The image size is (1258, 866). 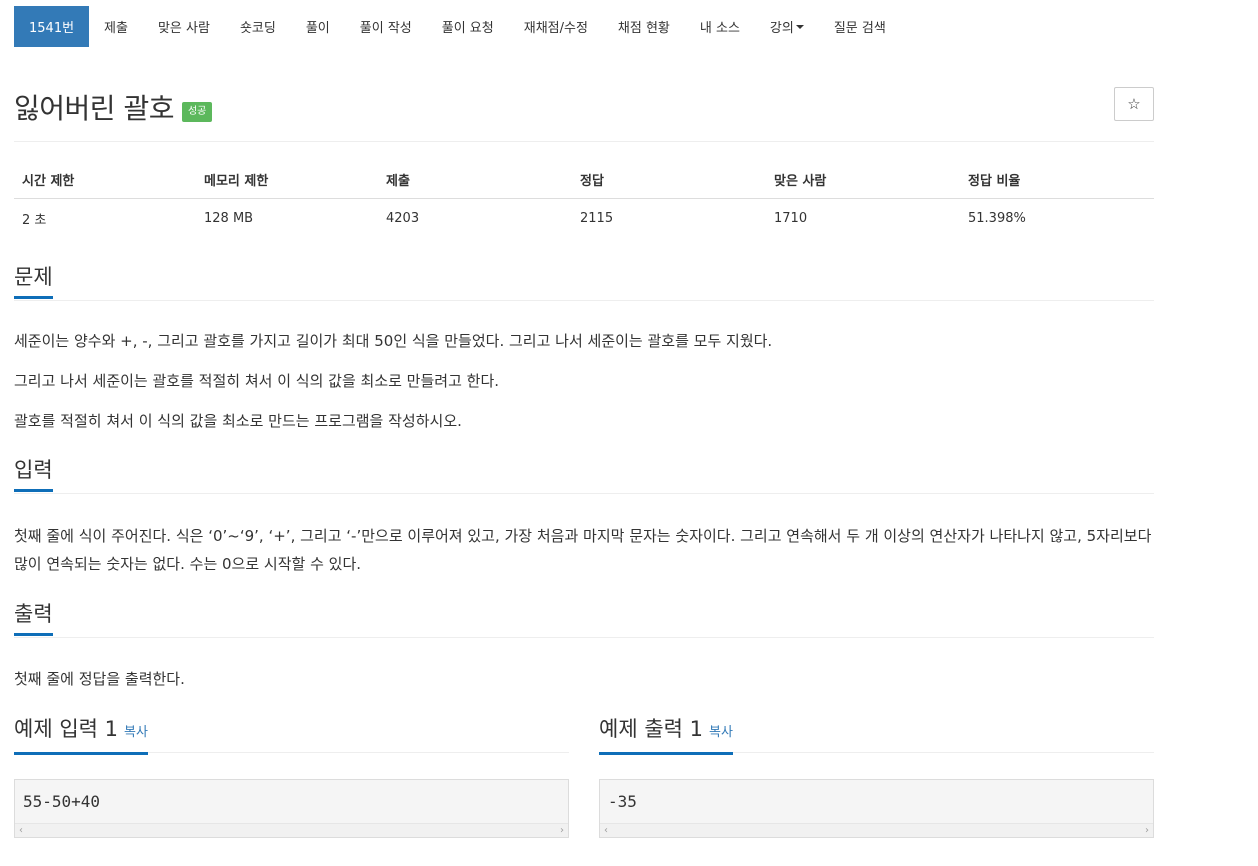 I want to click on nav-label: 제출, so click(x=116, y=28).